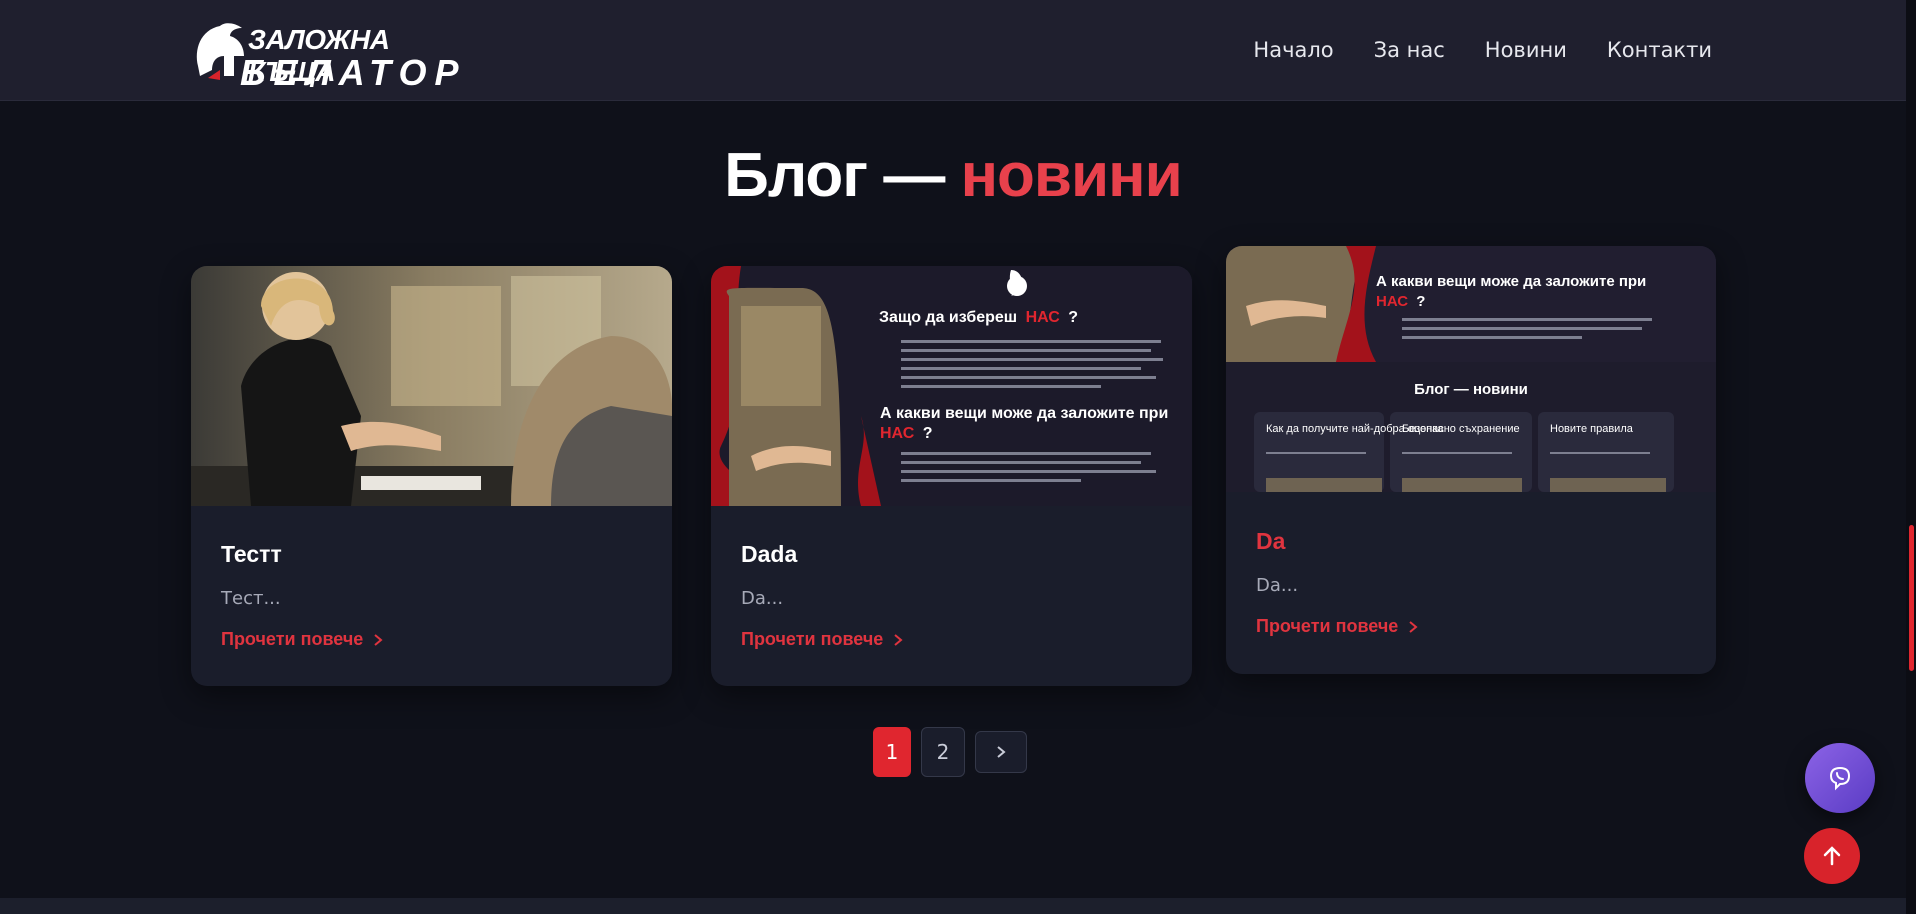  I want to click on blog-card-title: Dada, so click(951, 554).